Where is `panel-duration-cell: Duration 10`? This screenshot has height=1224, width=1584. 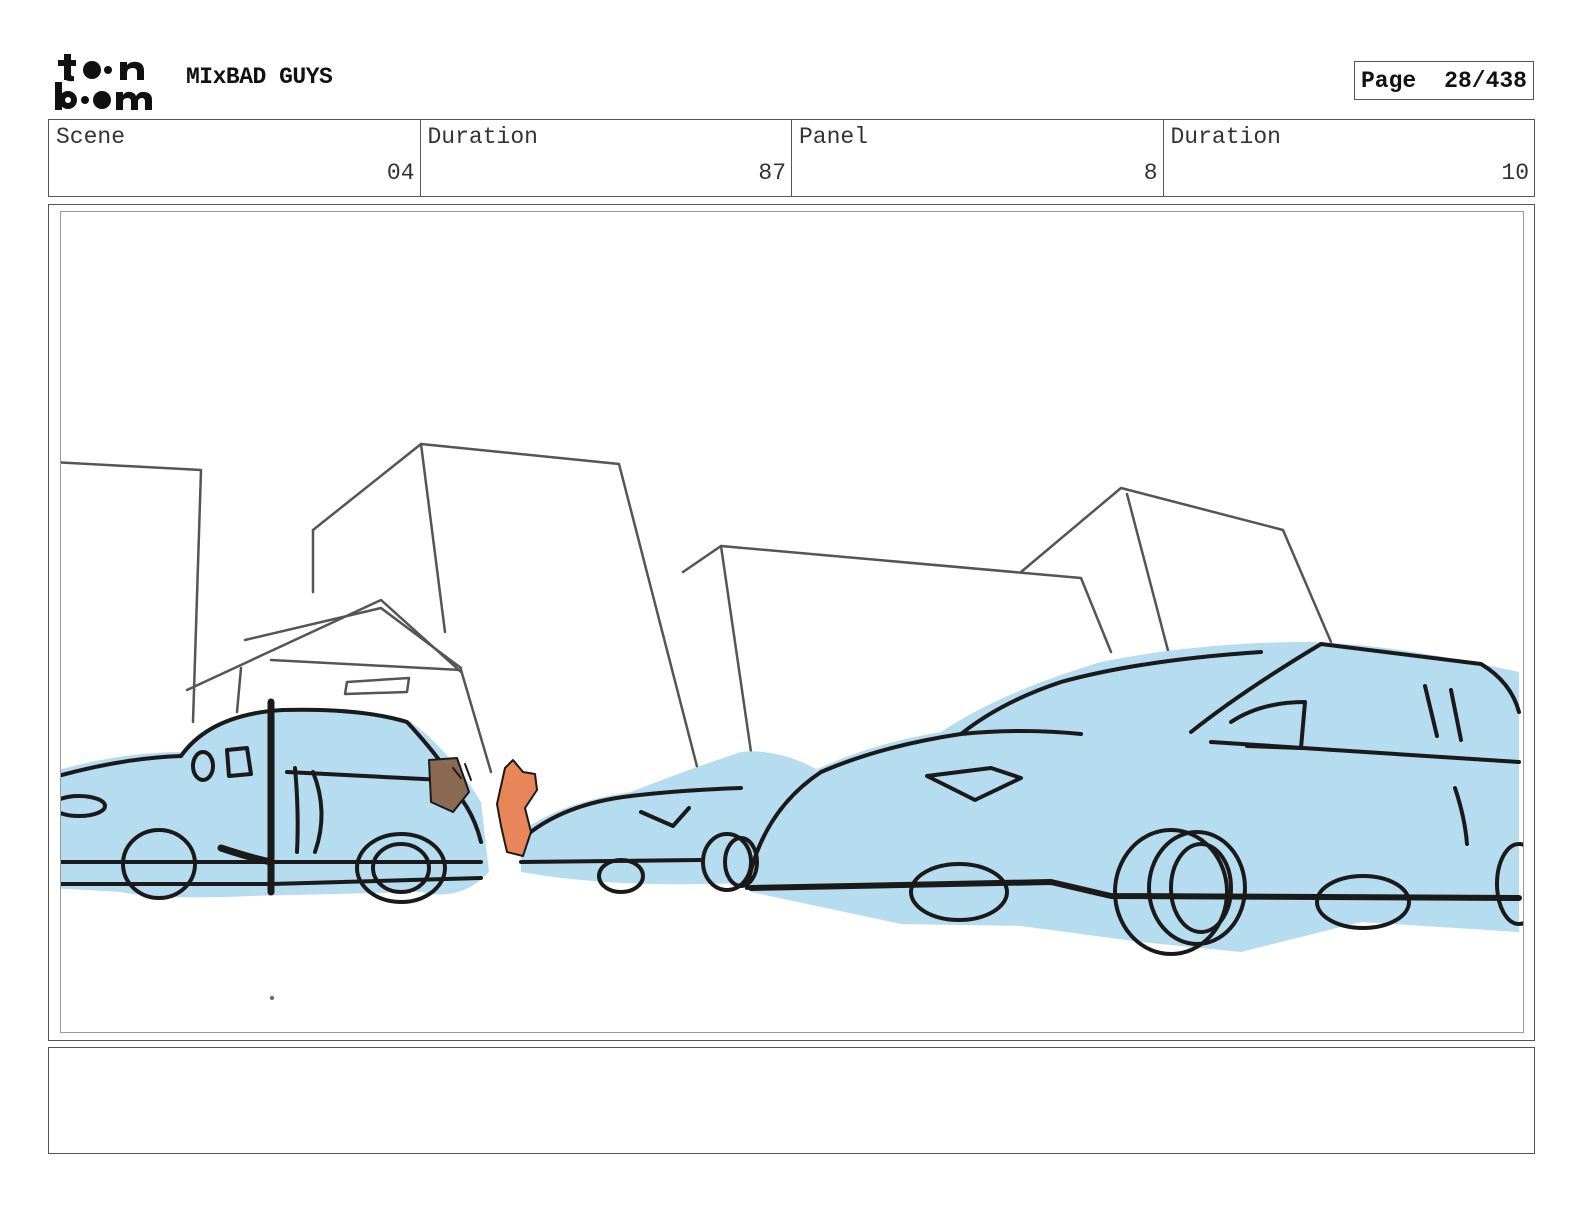
panel-duration-cell: Duration 10 is located at coordinates (1349, 158).